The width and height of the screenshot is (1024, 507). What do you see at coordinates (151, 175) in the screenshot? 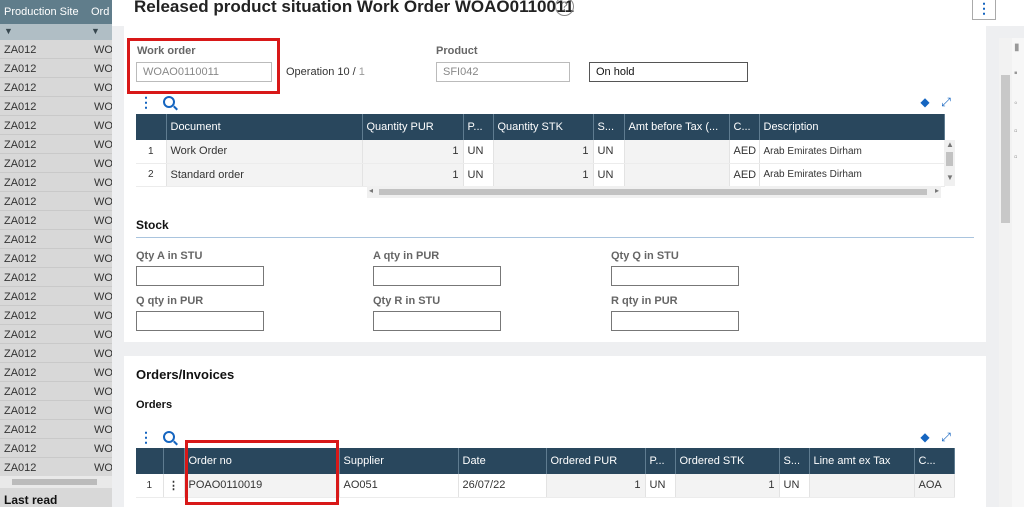
I see `row-number-cell: 2` at bounding box center [151, 175].